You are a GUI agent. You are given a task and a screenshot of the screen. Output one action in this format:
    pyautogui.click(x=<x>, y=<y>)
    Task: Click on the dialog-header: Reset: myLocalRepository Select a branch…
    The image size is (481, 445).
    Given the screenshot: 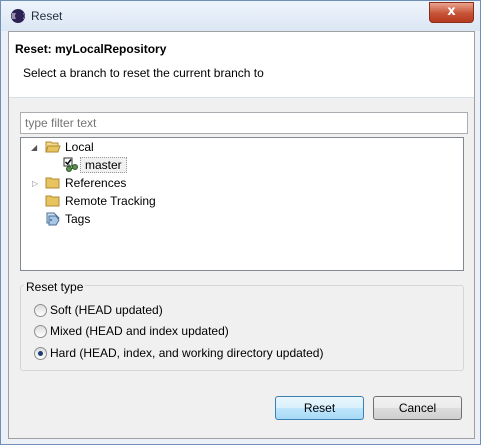 What is the action you would take?
    pyautogui.click(x=241, y=65)
    